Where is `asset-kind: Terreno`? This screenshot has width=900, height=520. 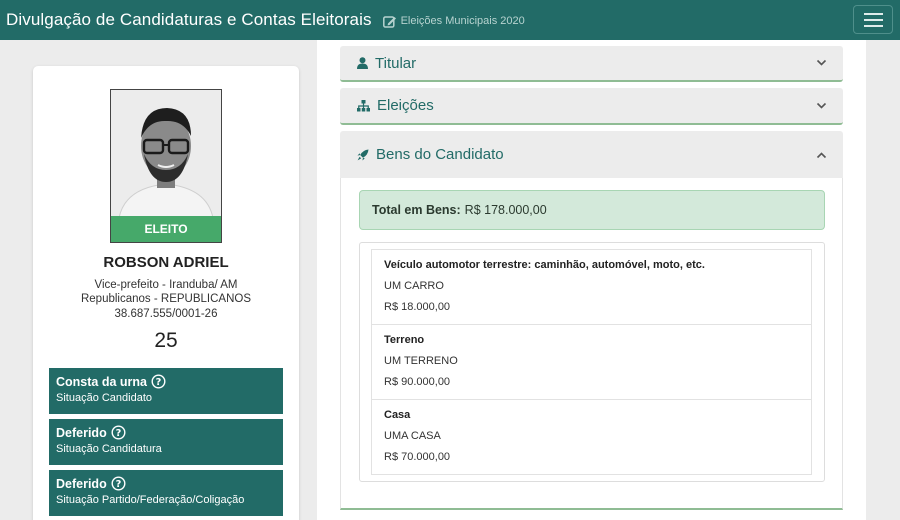 asset-kind: Terreno is located at coordinates (404, 340).